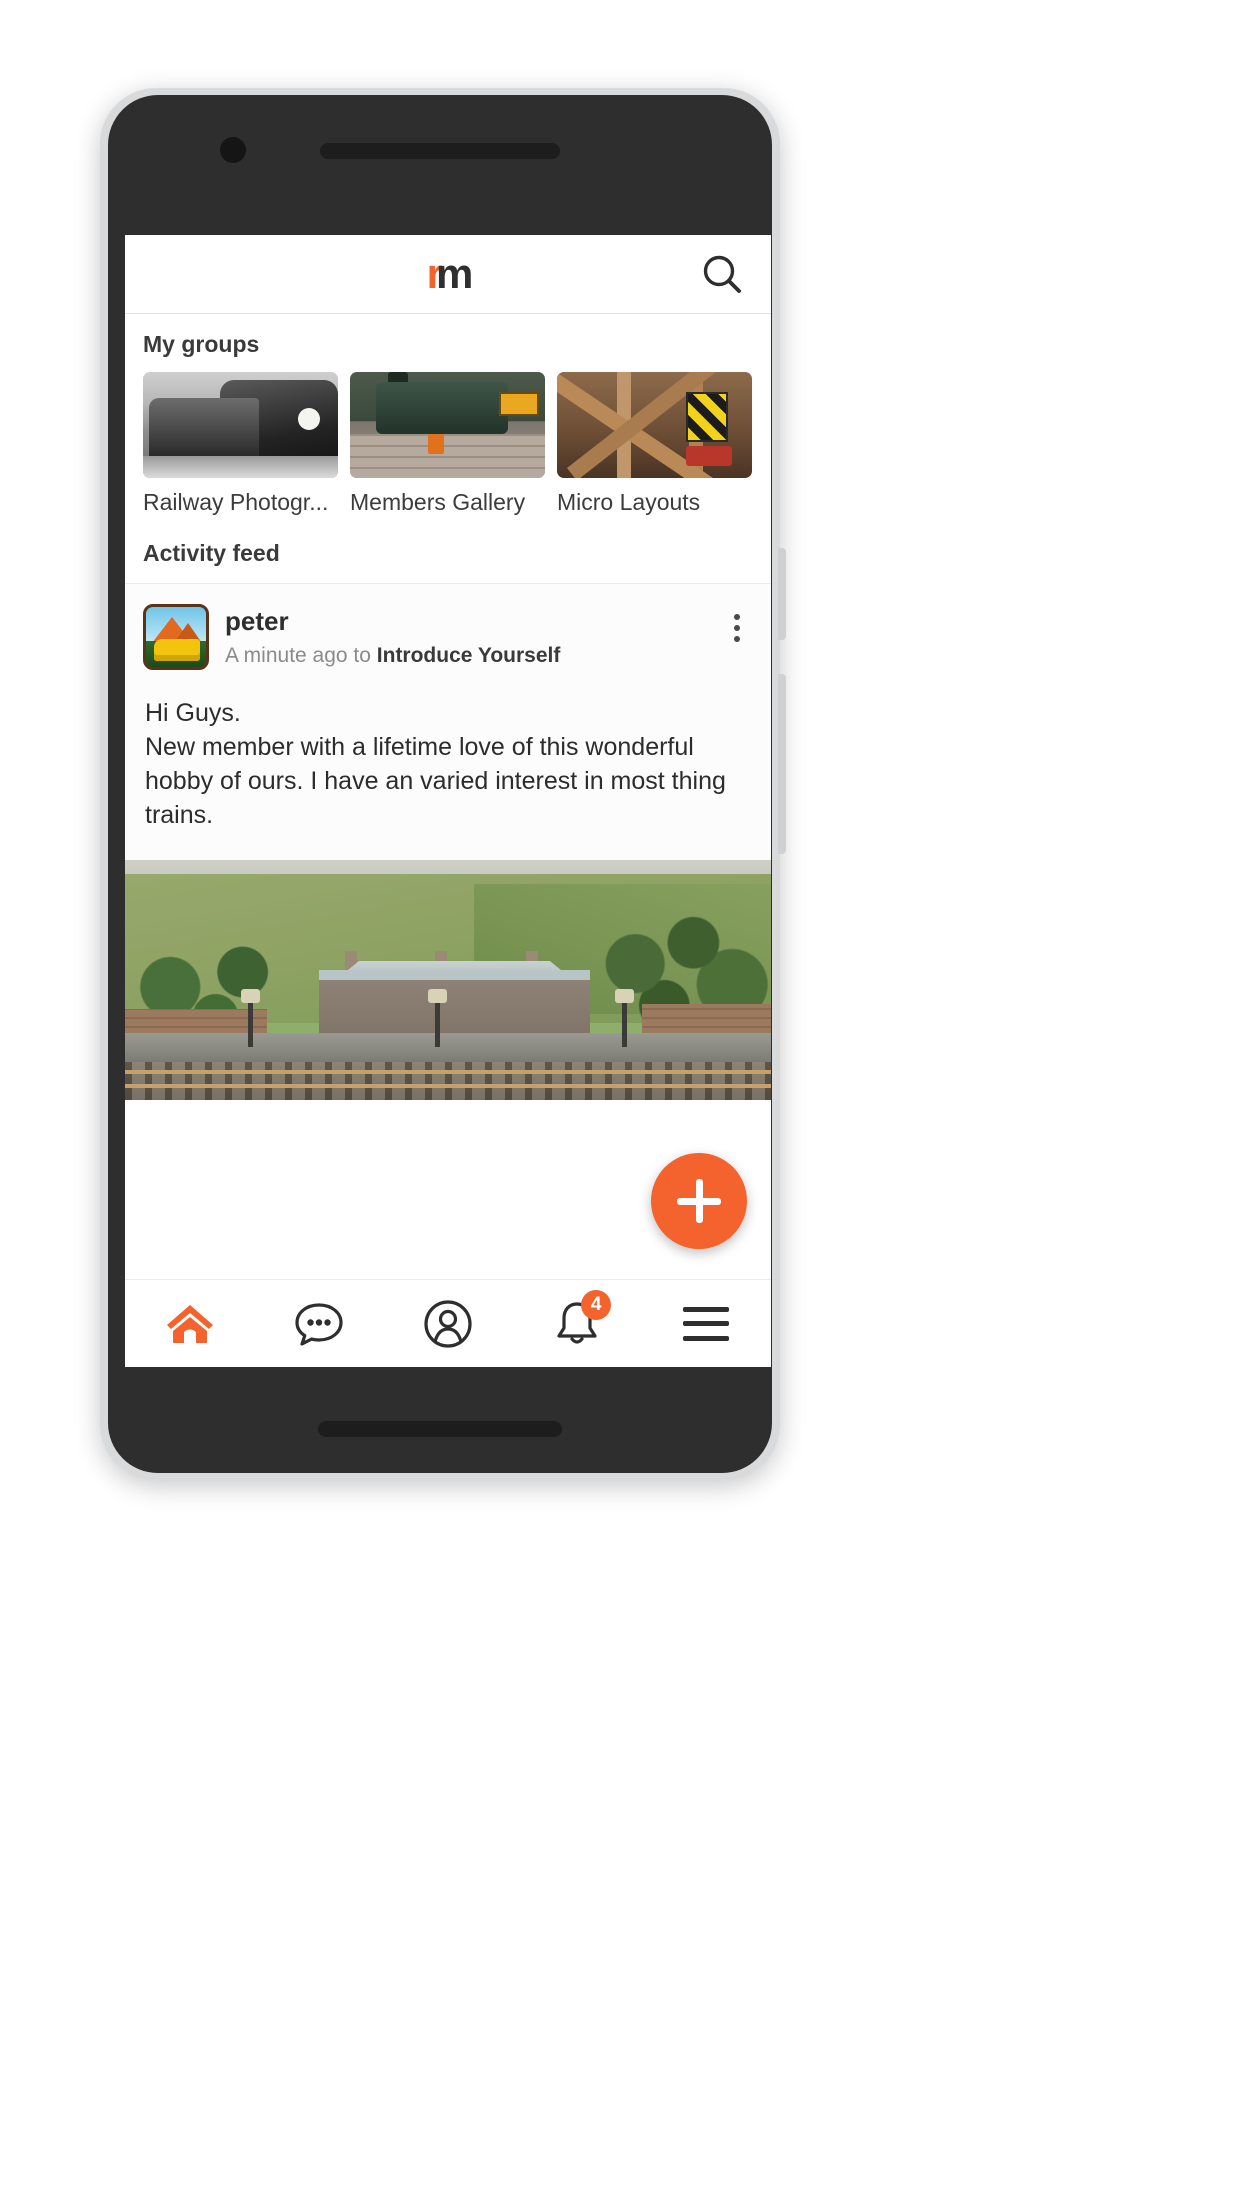 Image resolution: width=1242 pixels, height=2208 pixels. What do you see at coordinates (440, 1429) in the screenshot?
I see `home-indicator-bar` at bounding box center [440, 1429].